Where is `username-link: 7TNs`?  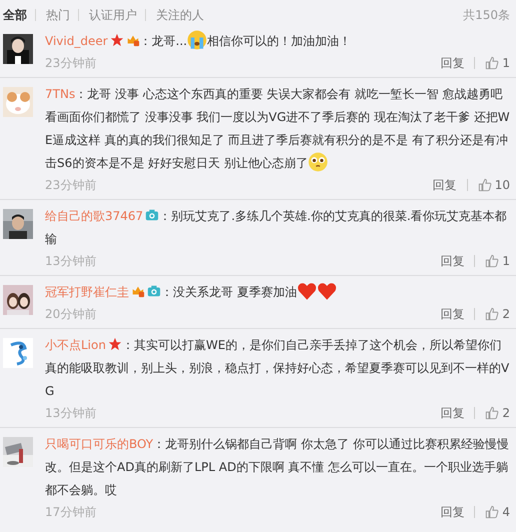 username-link: 7TNs is located at coordinates (60, 94).